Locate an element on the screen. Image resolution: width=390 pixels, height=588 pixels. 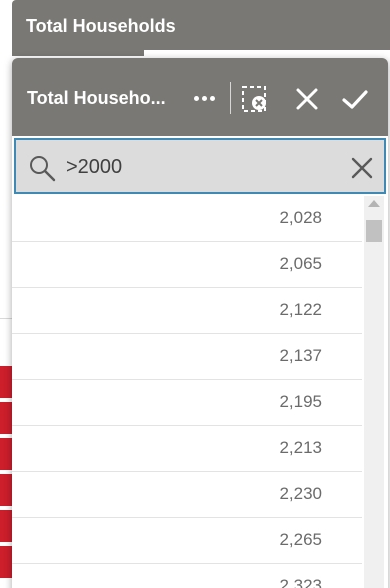
cancel-icon is located at coordinates (307, 99).